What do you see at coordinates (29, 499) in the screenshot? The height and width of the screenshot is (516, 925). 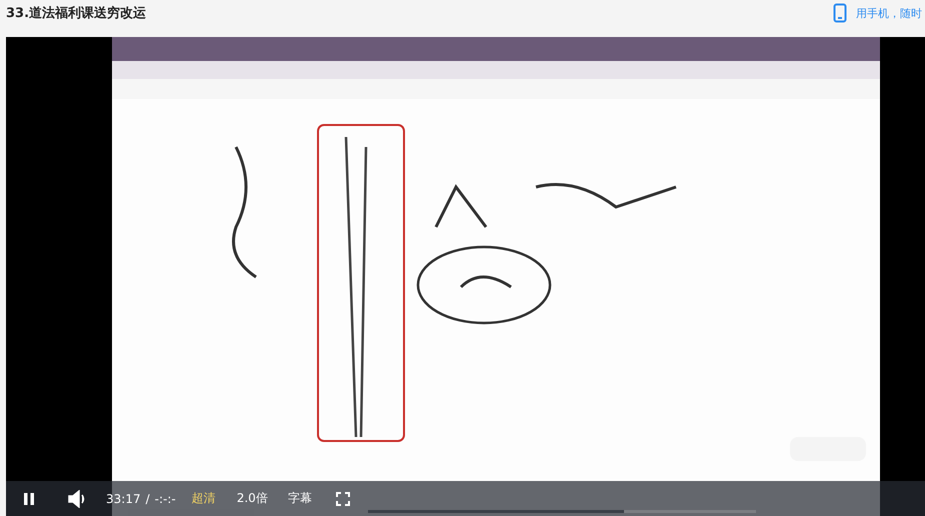 I see `pause-button` at bounding box center [29, 499].